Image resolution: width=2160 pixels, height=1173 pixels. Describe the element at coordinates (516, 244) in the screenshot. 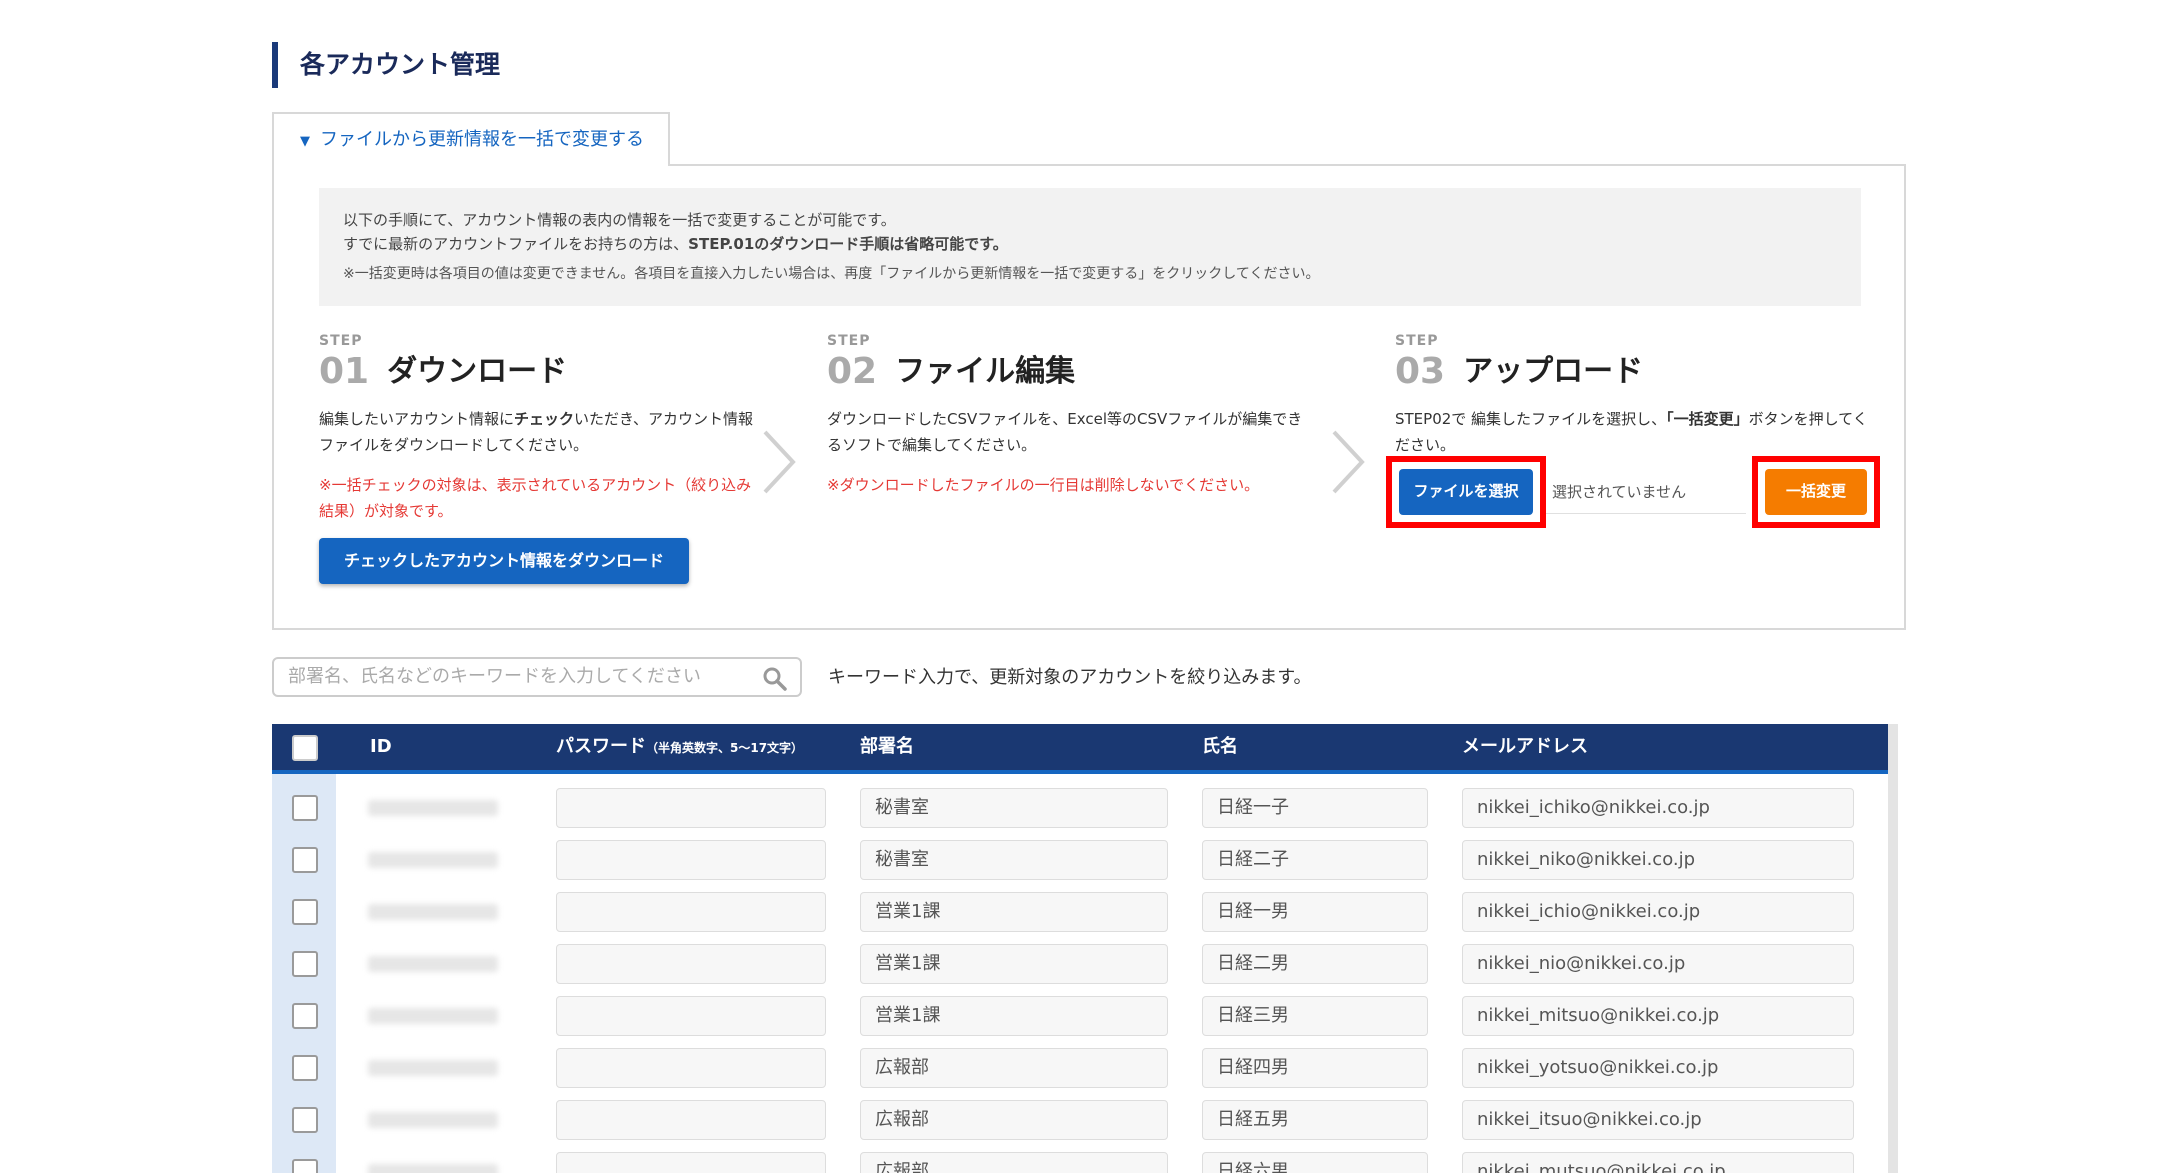

I see `notice-line-2-text: すでに最新のアカウントファイルをお持ちの方は、` at that location.